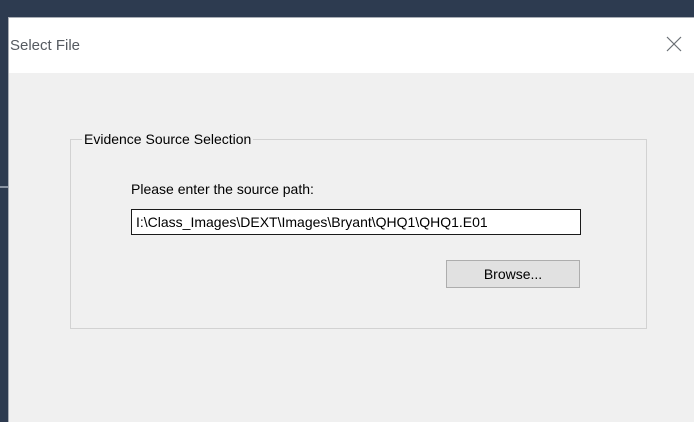  I want to click on dialog-titlebar: Select File, so click(351, 45).